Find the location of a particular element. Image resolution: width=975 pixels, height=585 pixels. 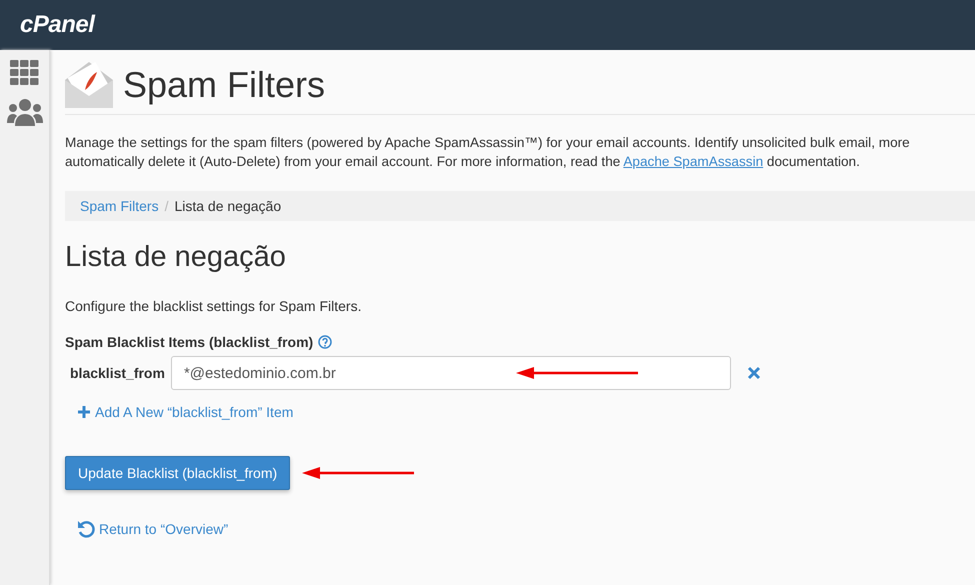

return-label: Return to “Overview” is located at coordinates (163, 529).